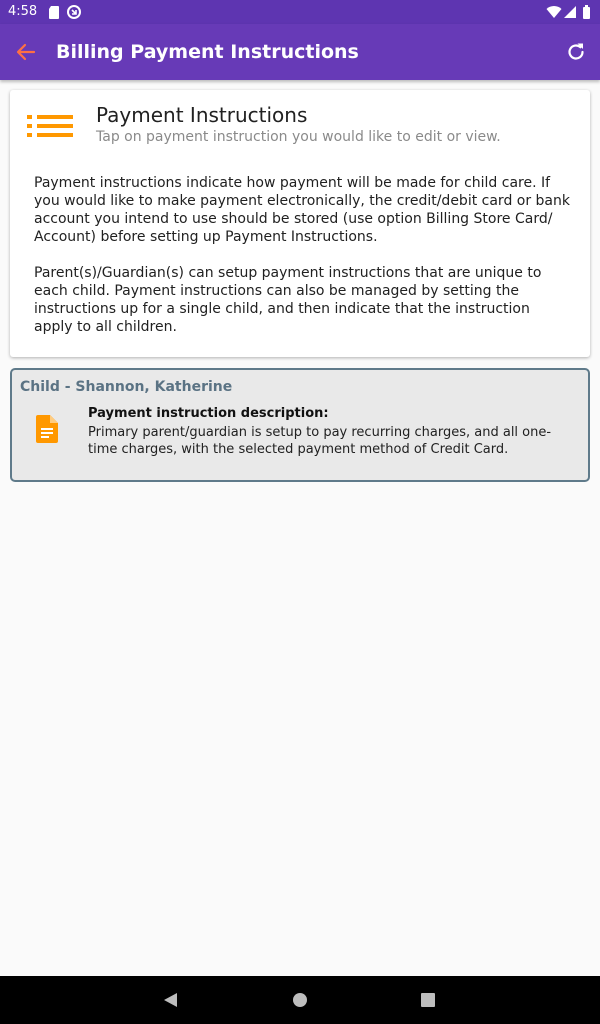 The width and height of the screenshot is (600, 1024). Describe the element at coordinates (126, 387) in the screenshot. I see `child-name: Child - Shannon, Katherine` at that location.